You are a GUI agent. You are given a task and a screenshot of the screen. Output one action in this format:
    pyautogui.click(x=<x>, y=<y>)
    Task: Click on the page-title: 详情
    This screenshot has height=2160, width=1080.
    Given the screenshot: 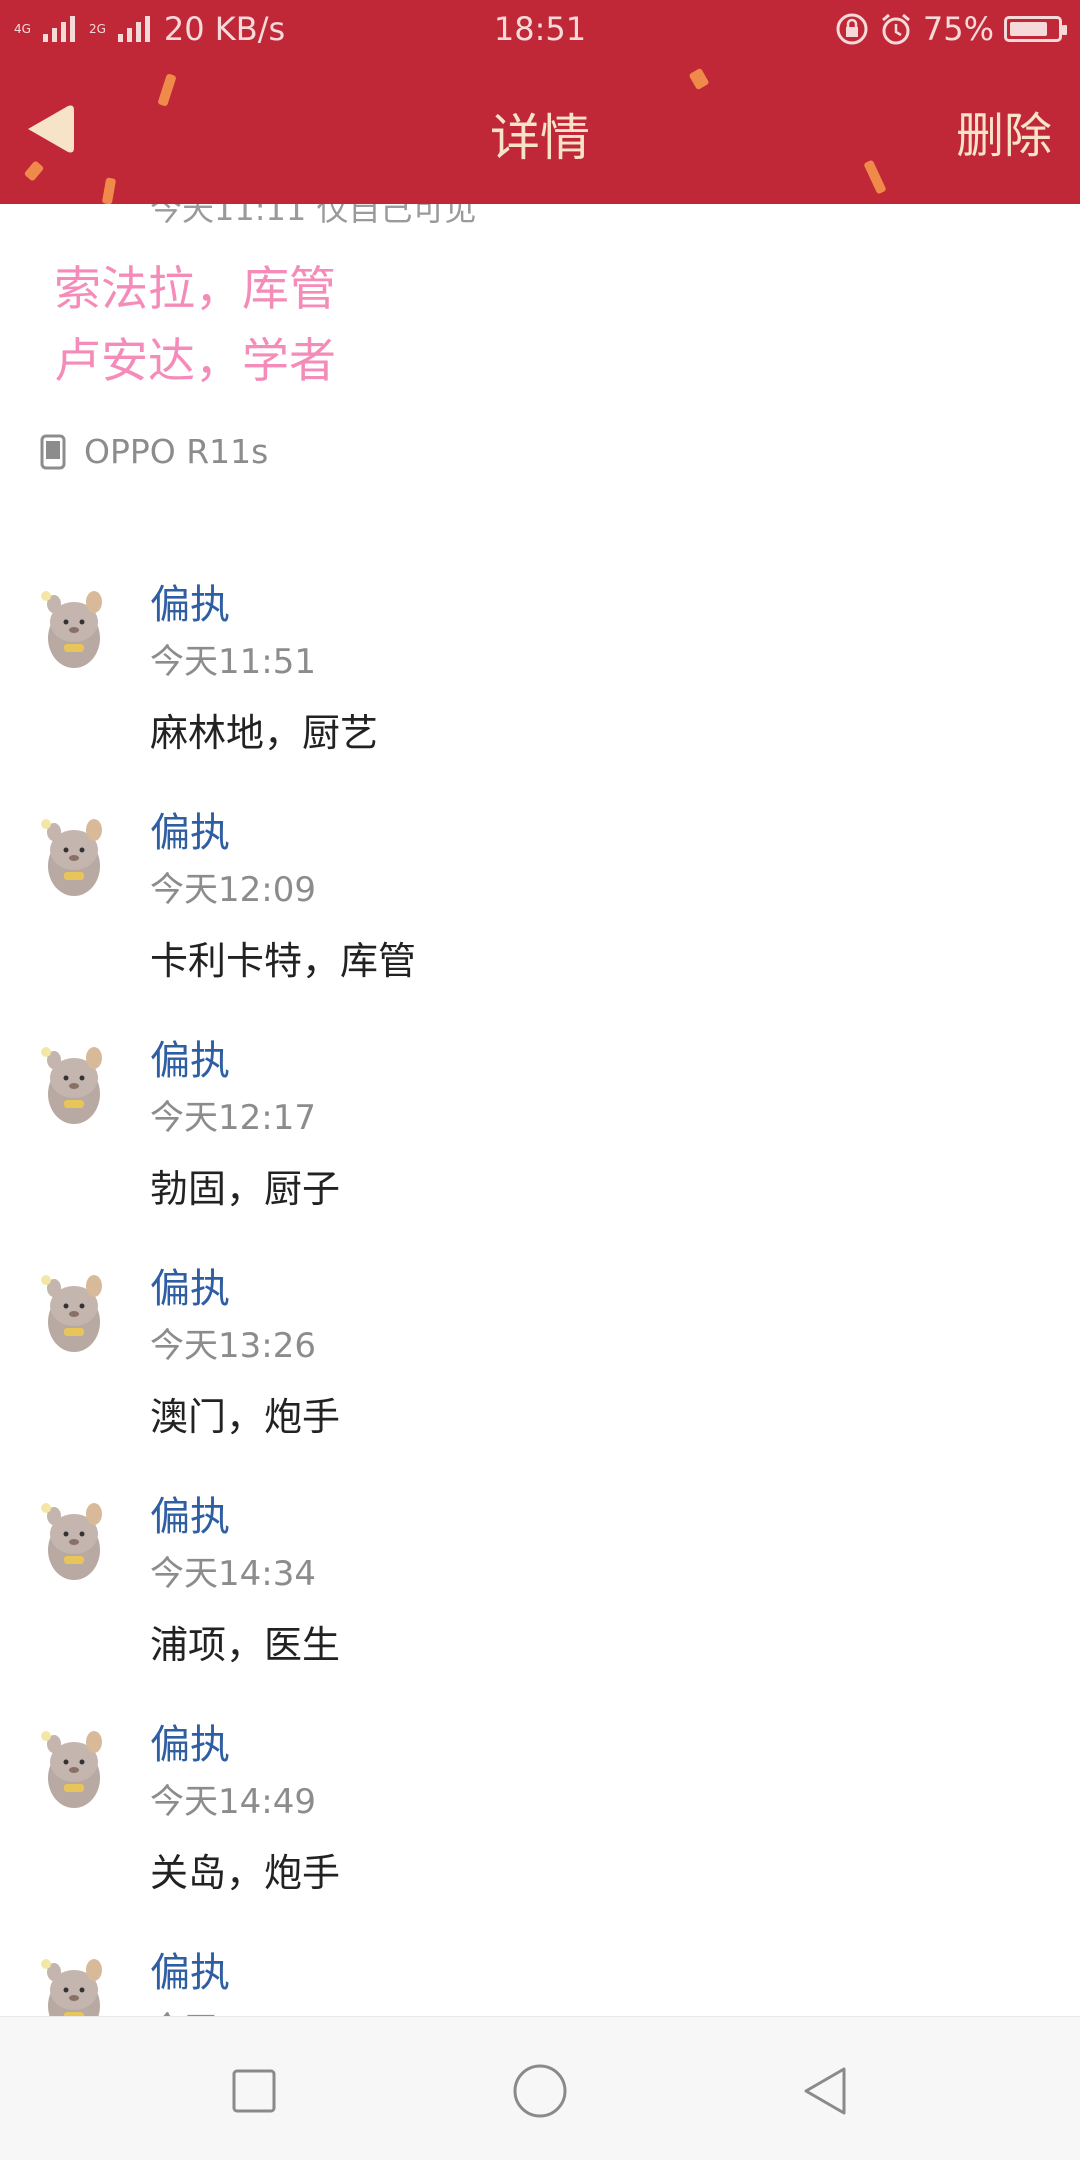 What is the action you would take?
    pyautogui.click(x=540, y=138)
    